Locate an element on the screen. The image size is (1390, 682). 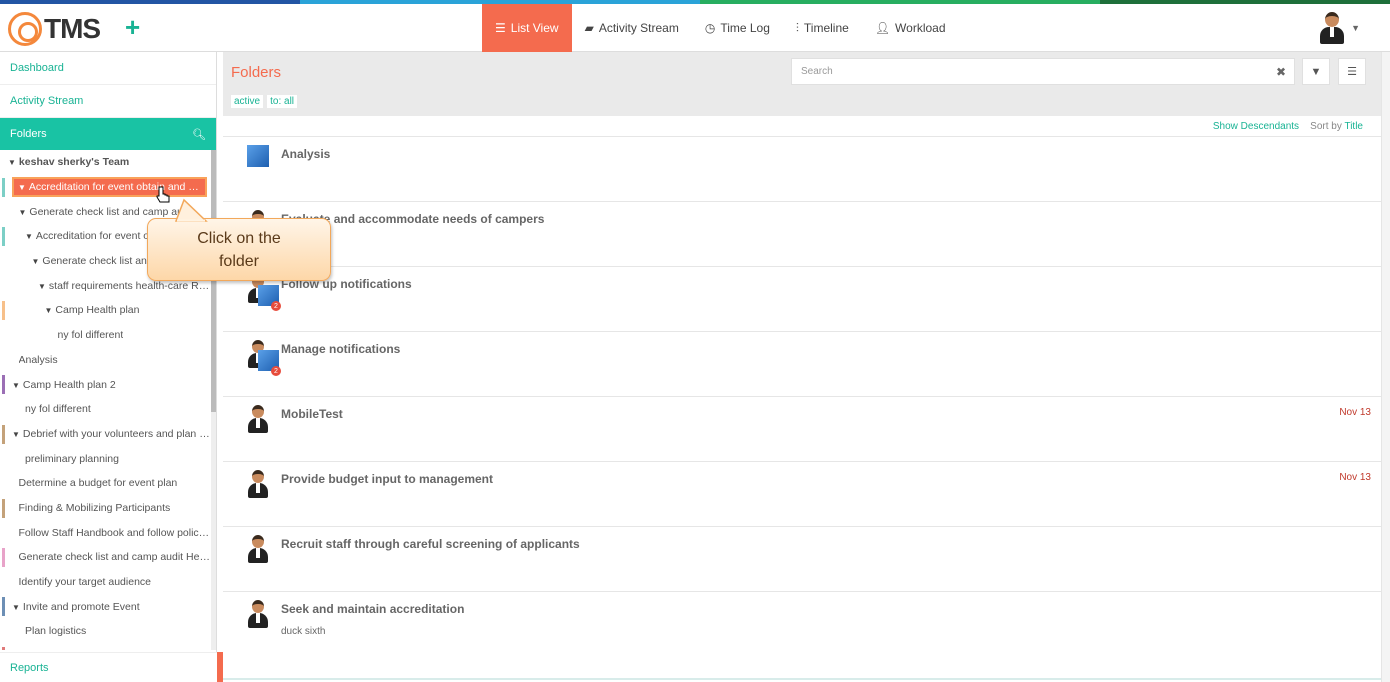
page-scrollbar is located at coordinates (1385, 367).